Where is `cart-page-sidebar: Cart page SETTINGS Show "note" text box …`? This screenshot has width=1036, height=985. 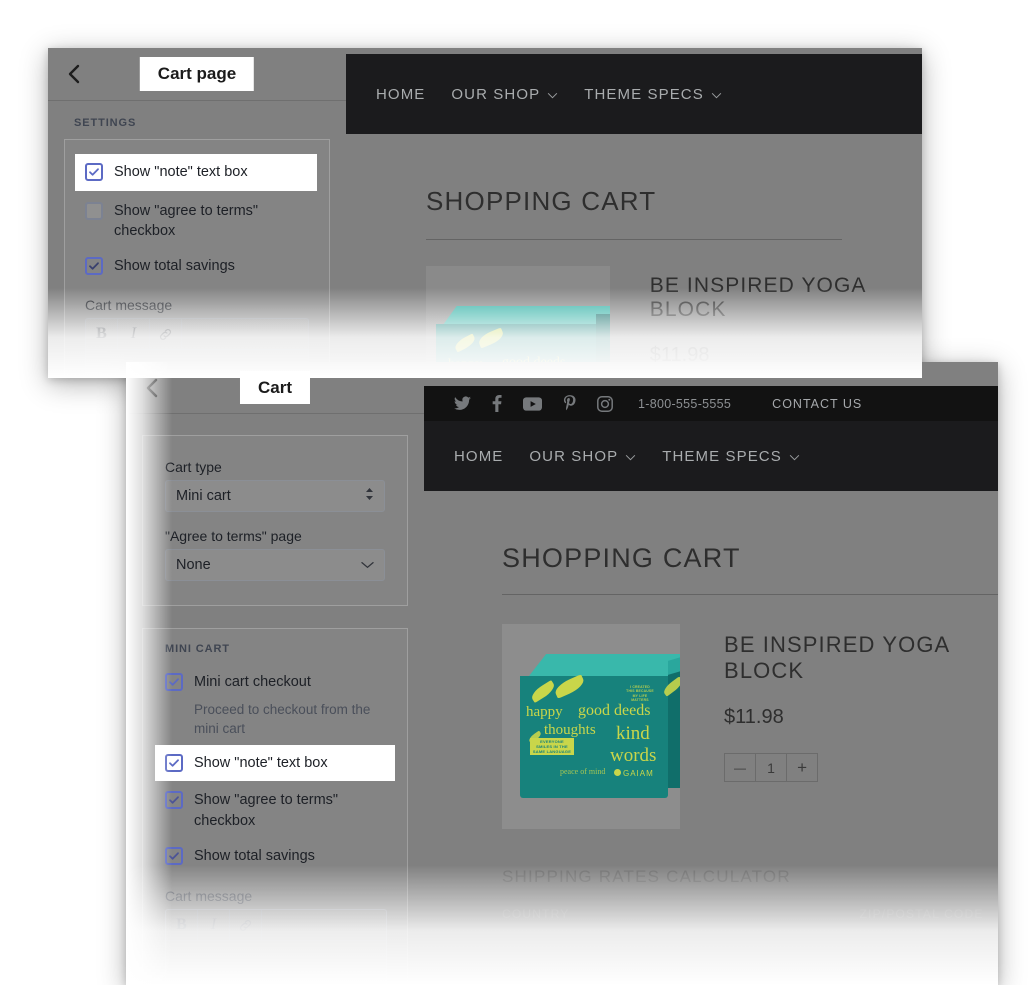
cart-page-sidebar: Cart page SETTINGS Show "note" text box … is located at coordinates (197, 213).